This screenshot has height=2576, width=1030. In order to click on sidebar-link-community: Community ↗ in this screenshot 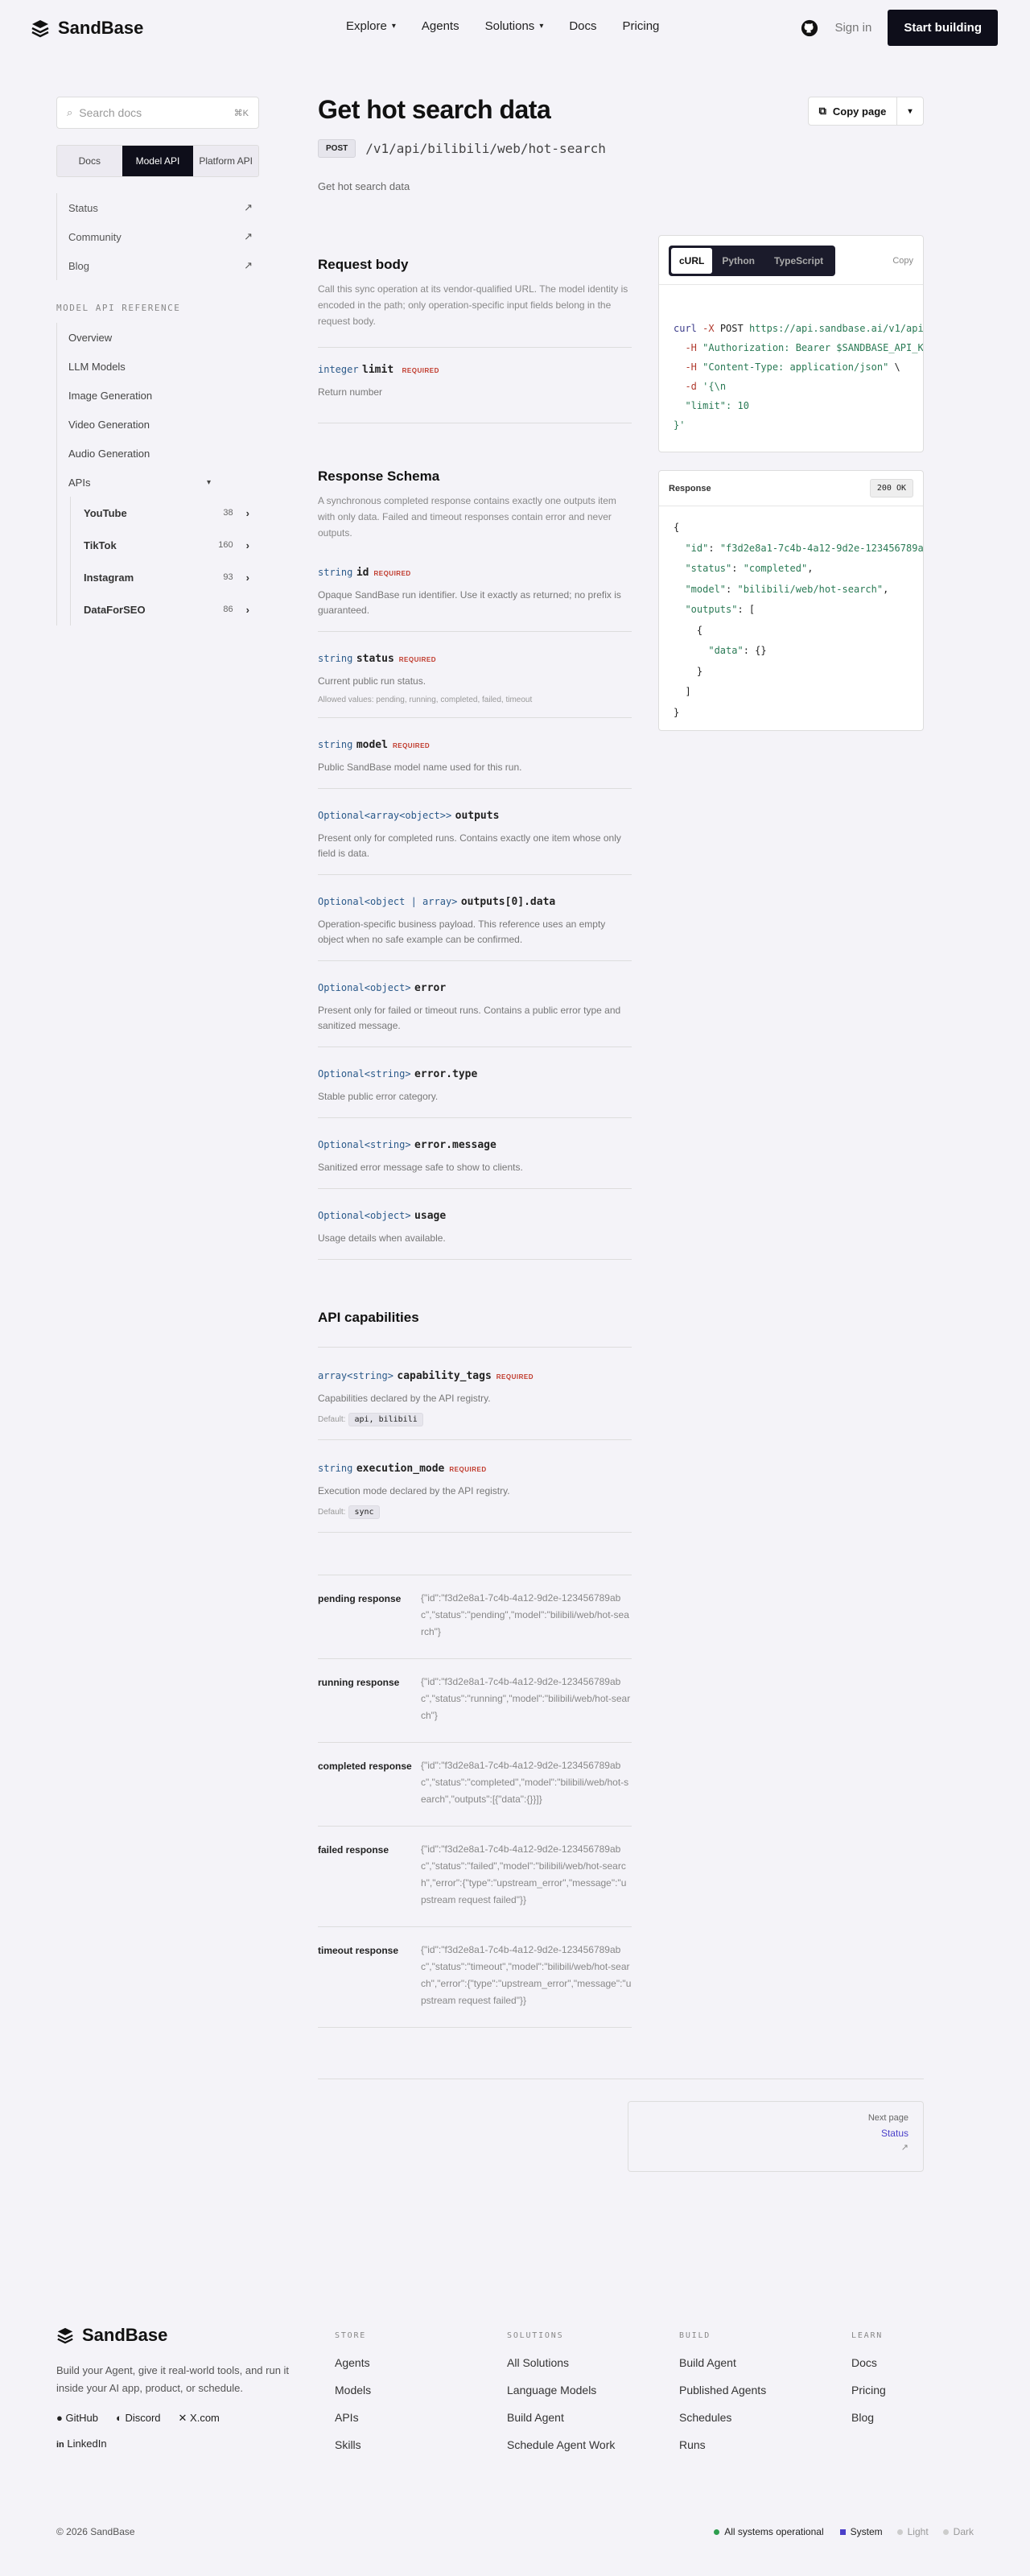, I will do `click(163, 236)`.